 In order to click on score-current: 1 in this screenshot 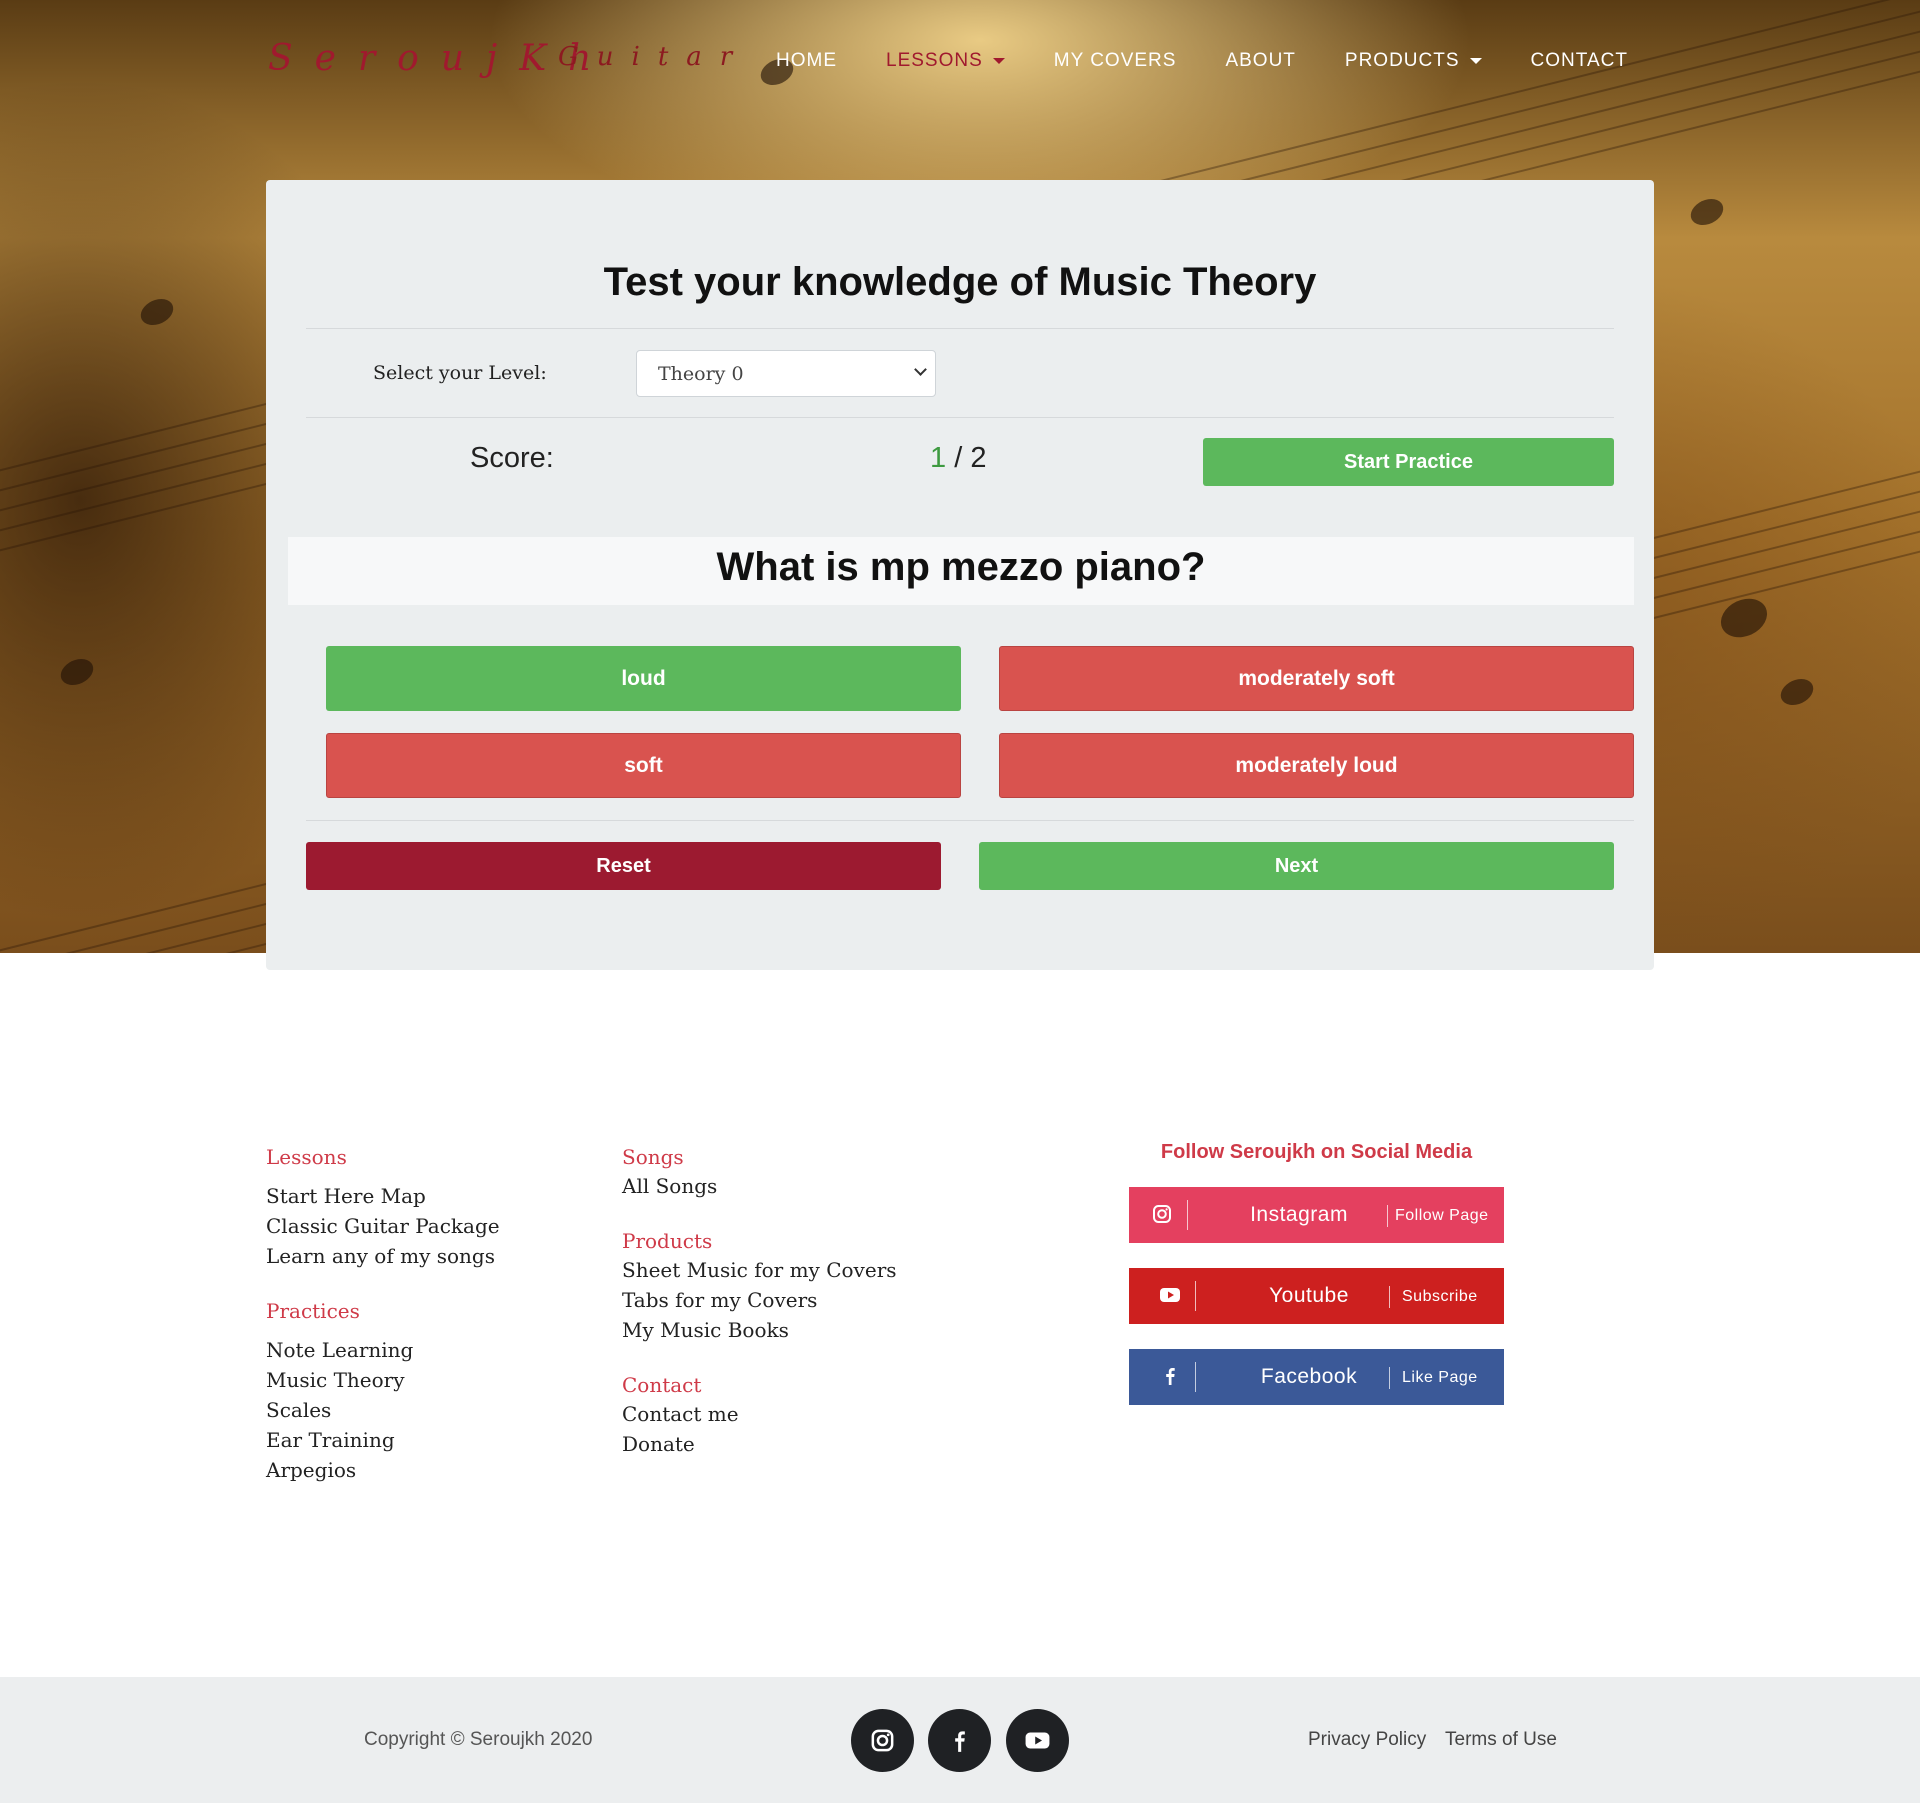, I will do `click(938, 458)`.